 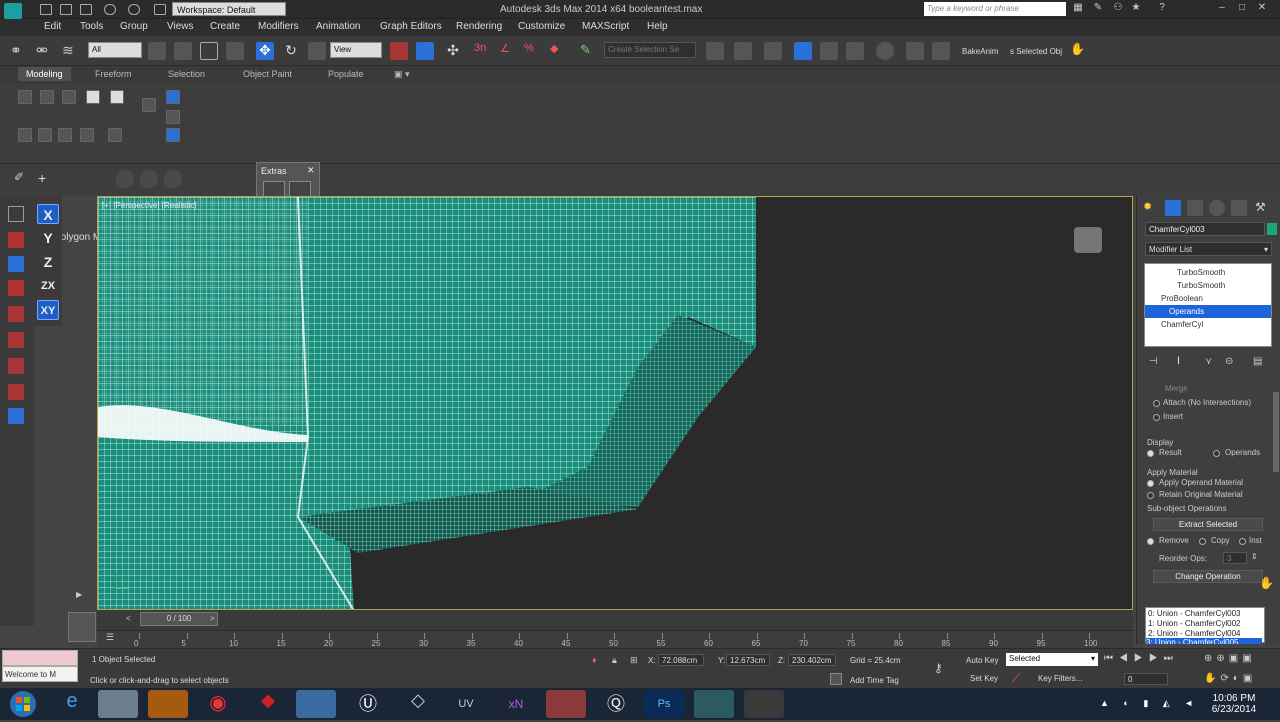 I want to click on stack-item-turbosmooth-2: TurboSmooth, so click(x=1208, y=285).